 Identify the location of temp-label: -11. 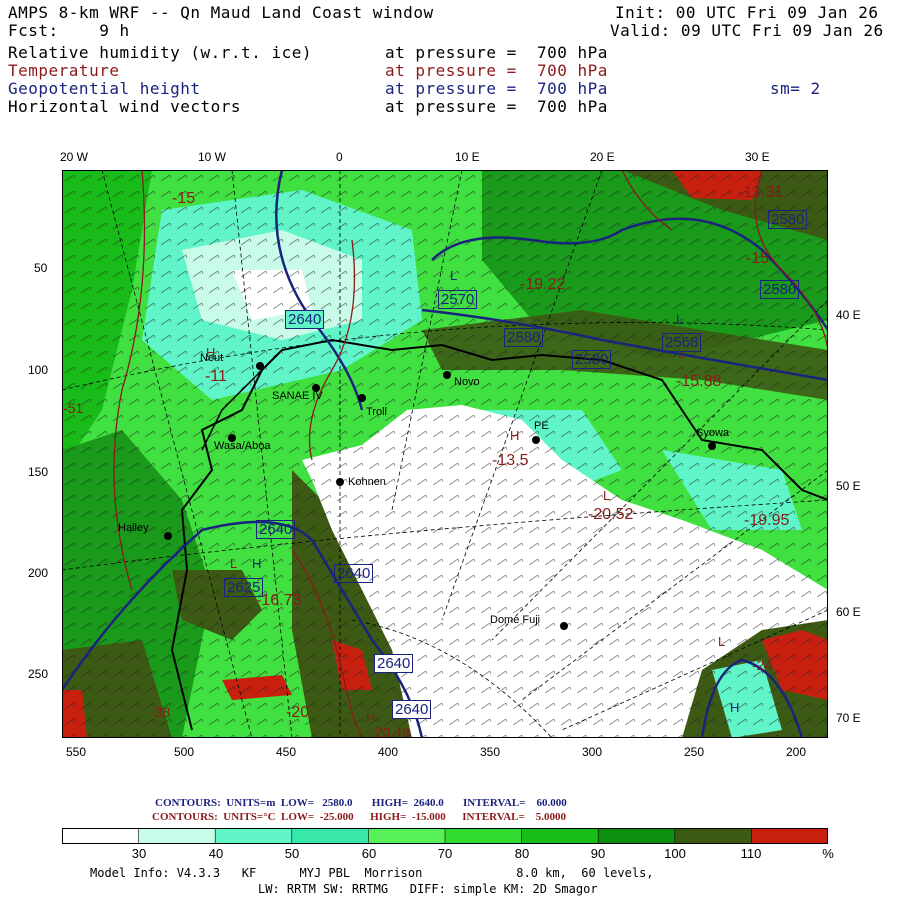
(216, 376).